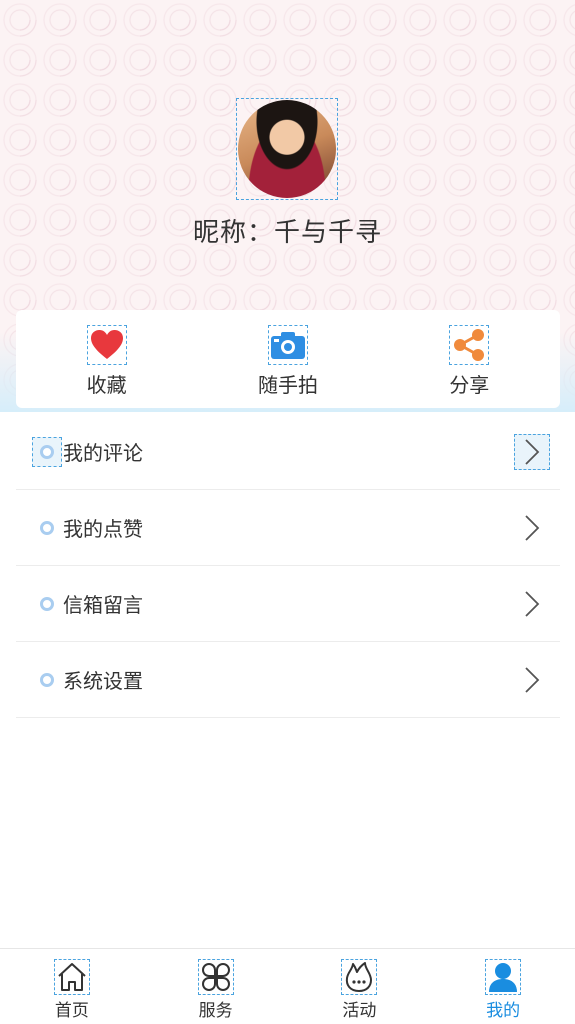  What do you see at coordinates (106, 385) in the screenshot?
I see `action-label: 收藏` at bounding box center [106, 385].